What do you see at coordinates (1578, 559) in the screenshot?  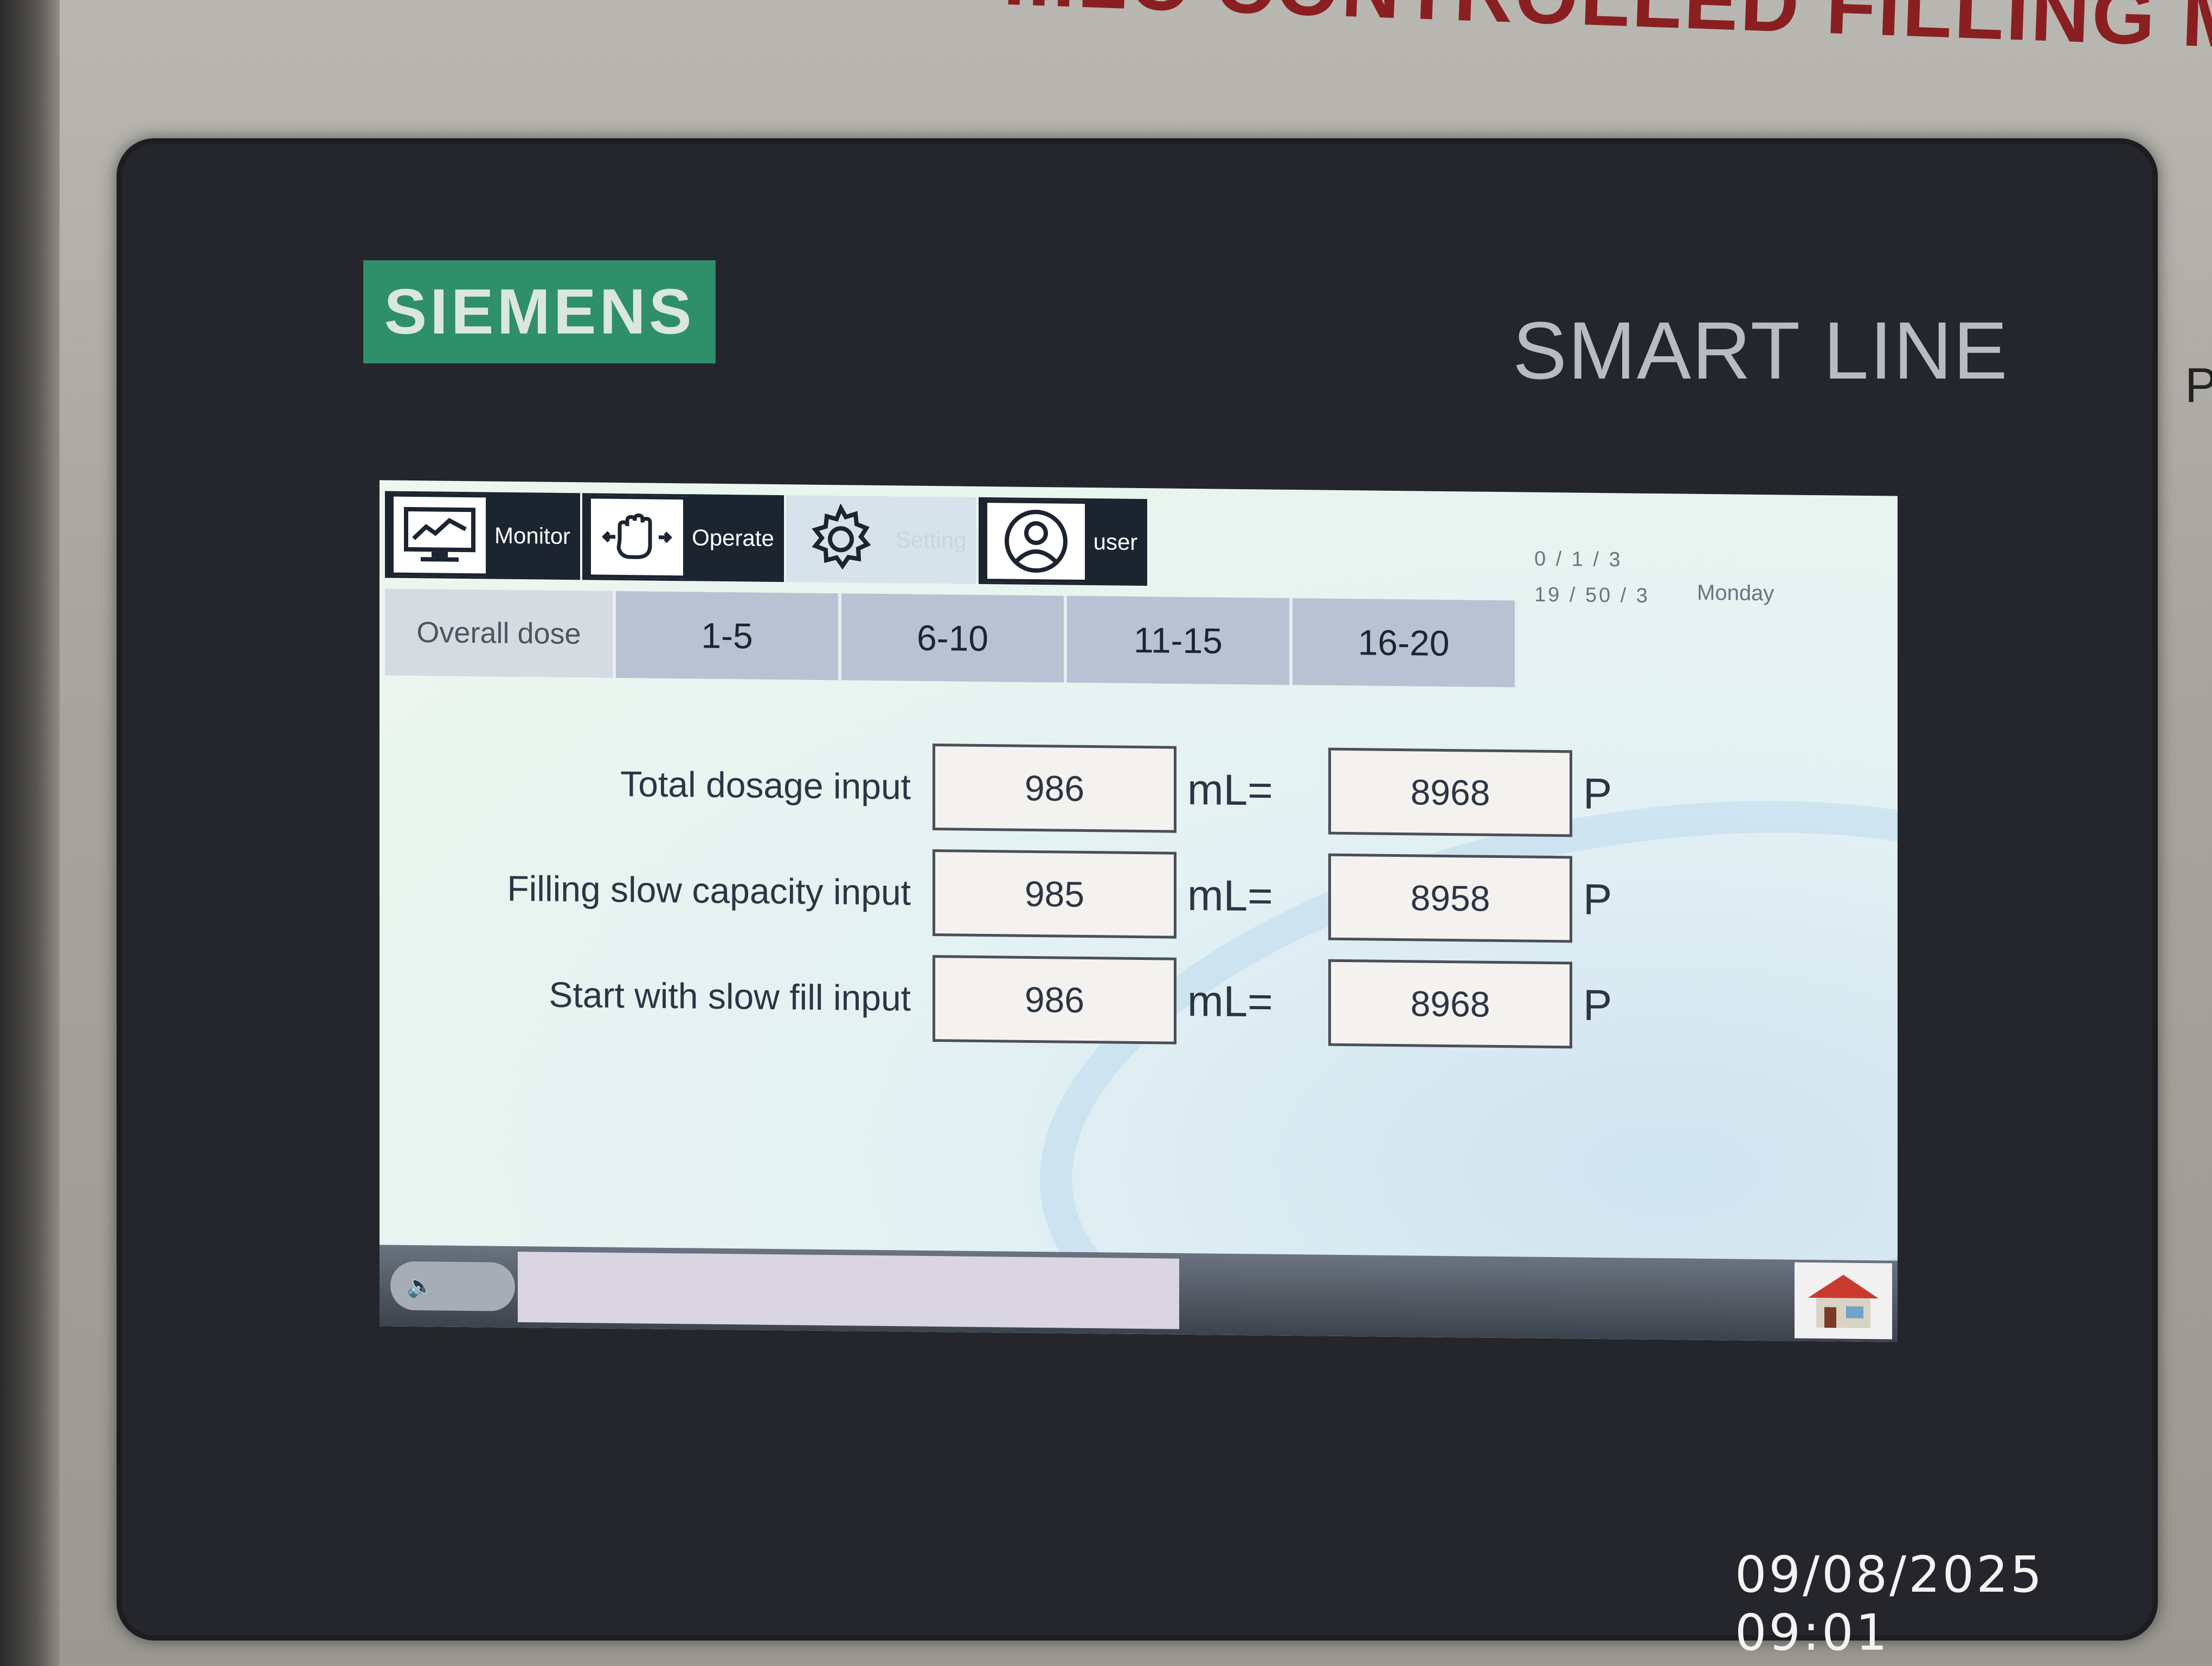 I see `date-line: 0 / 1 / 3` at bounding box center [1578, 559].